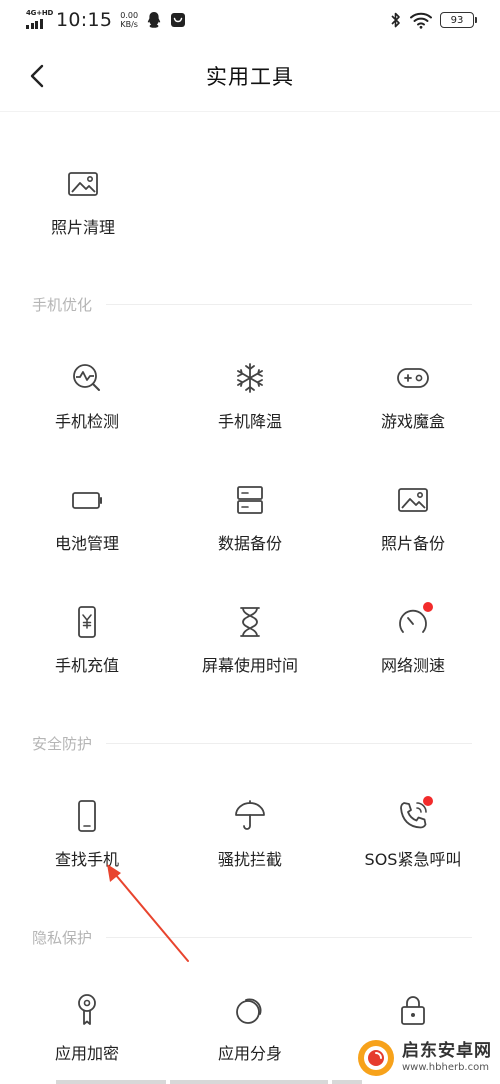  Describe the element at coordinates (249, 421) in the screenshot. I see `tool-label: 手机降温` at that location.